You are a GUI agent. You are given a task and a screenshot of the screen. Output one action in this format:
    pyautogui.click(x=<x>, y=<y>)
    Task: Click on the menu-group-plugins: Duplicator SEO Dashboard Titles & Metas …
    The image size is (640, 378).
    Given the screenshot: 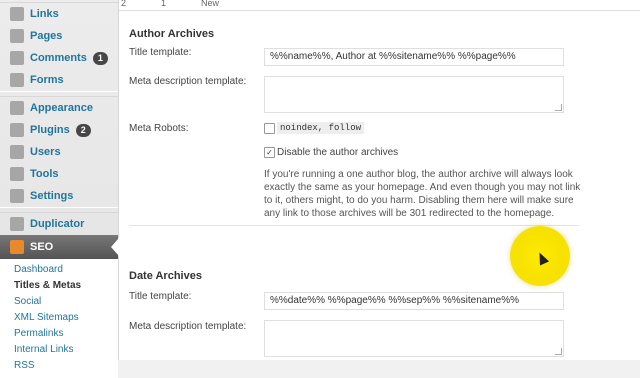 What is the action you would take?
    pyautogui.click(x=59, y=295)
    